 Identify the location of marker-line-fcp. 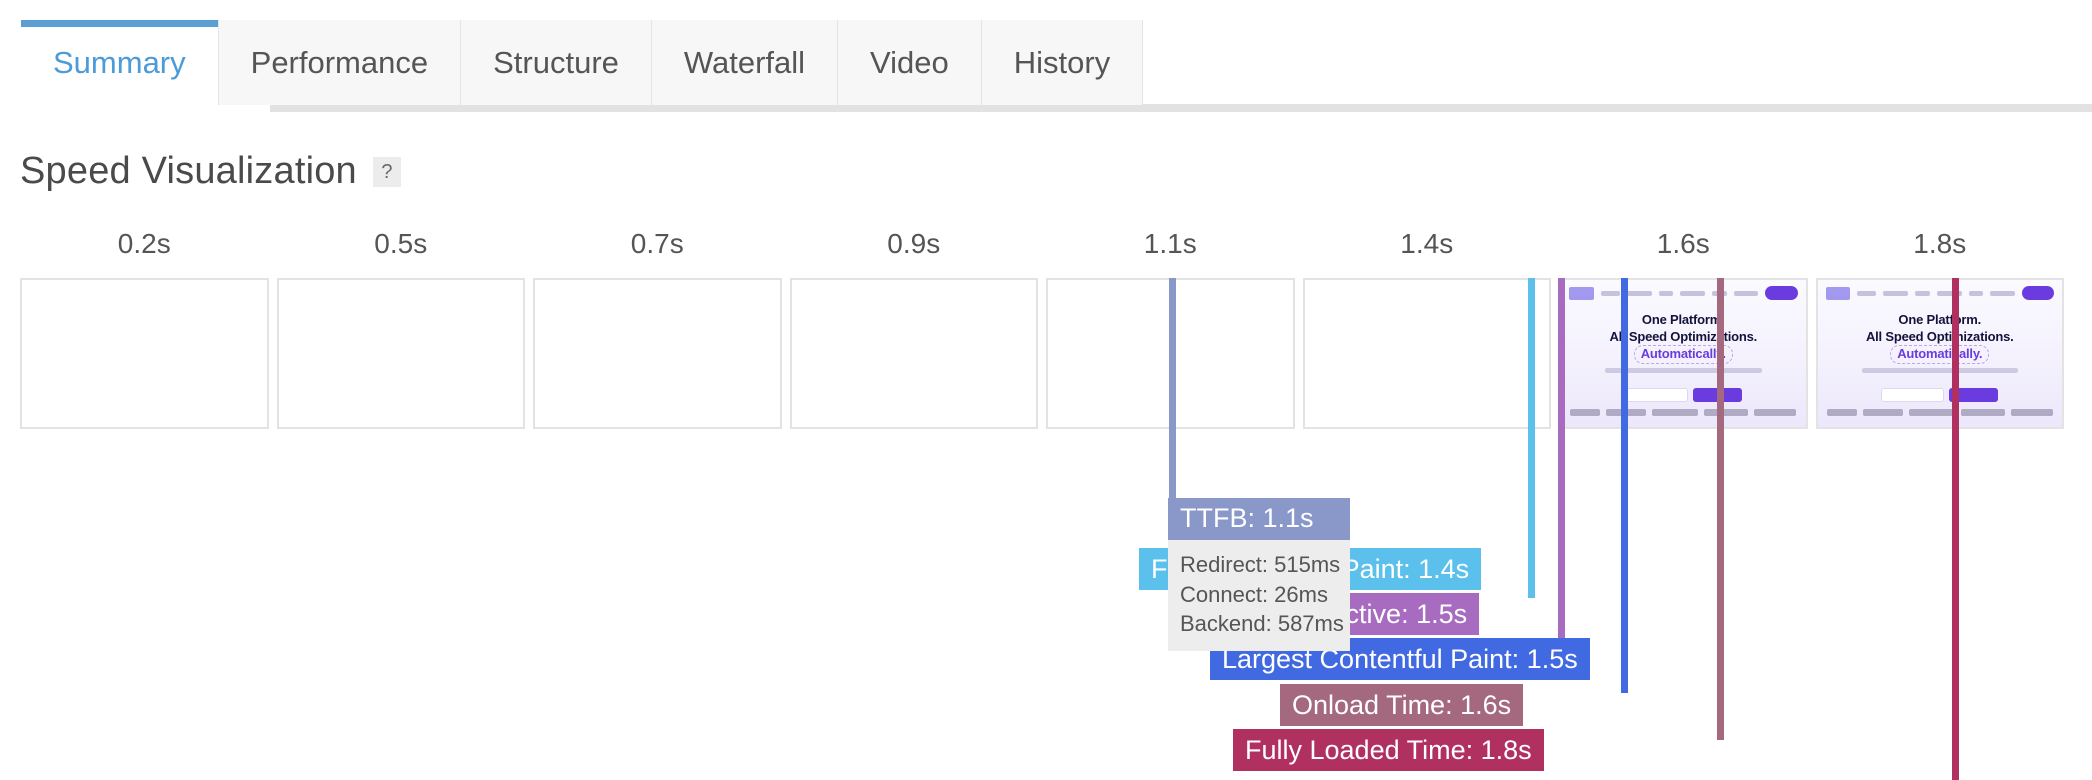
(1531, 438).